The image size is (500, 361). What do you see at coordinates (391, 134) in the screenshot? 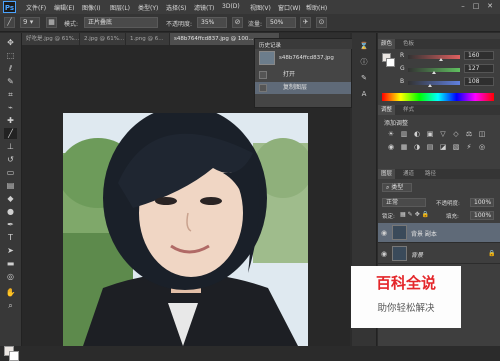
I see `adjustment-icon: ☀` at bounding box center [391, 134].